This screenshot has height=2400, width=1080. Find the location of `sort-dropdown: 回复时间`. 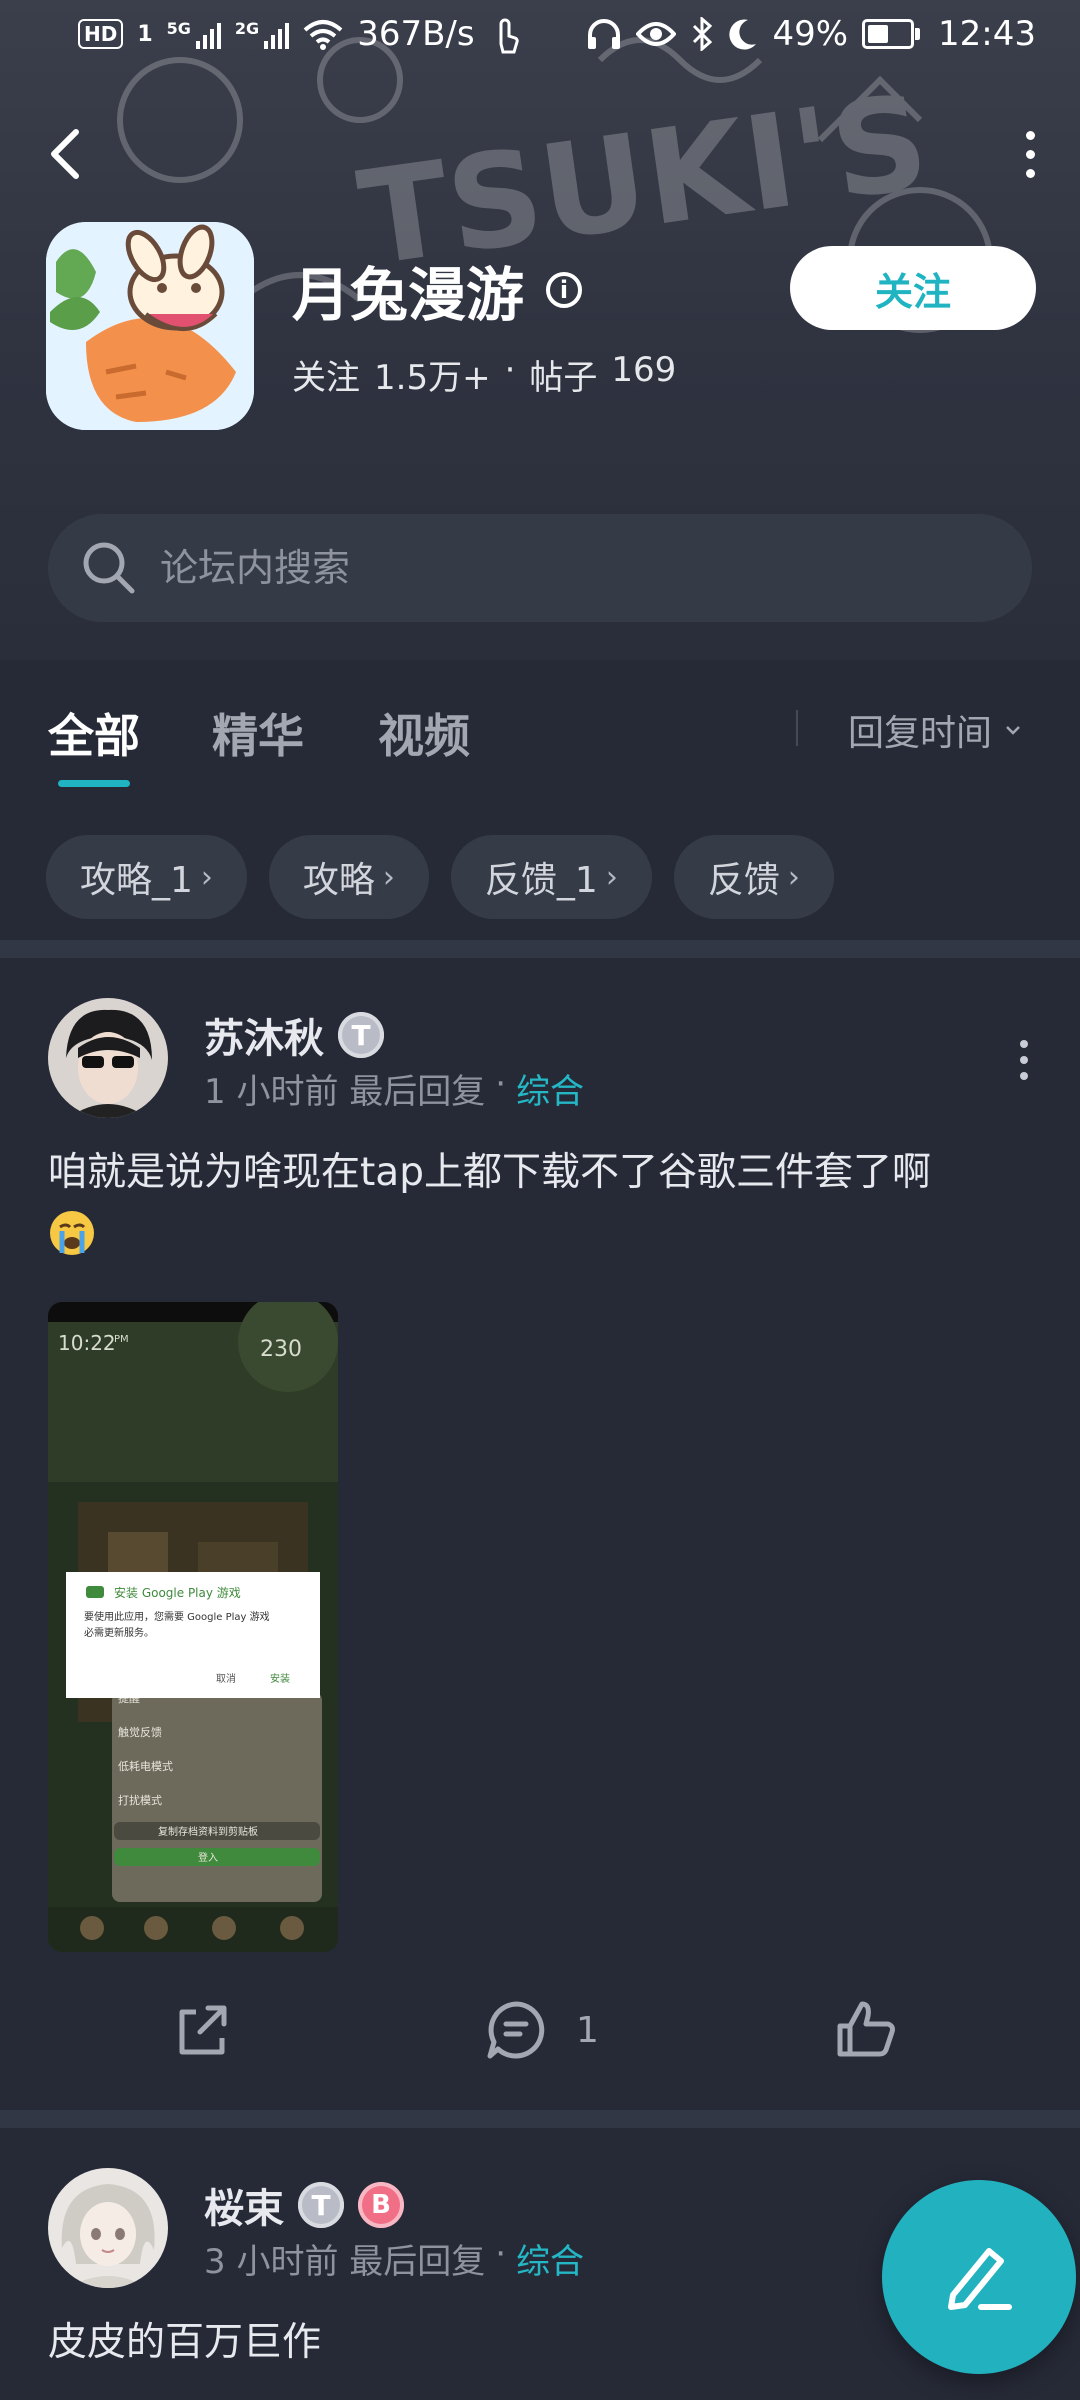

sort-dropdown: 回复时间 is located at coordinates (935, 730).